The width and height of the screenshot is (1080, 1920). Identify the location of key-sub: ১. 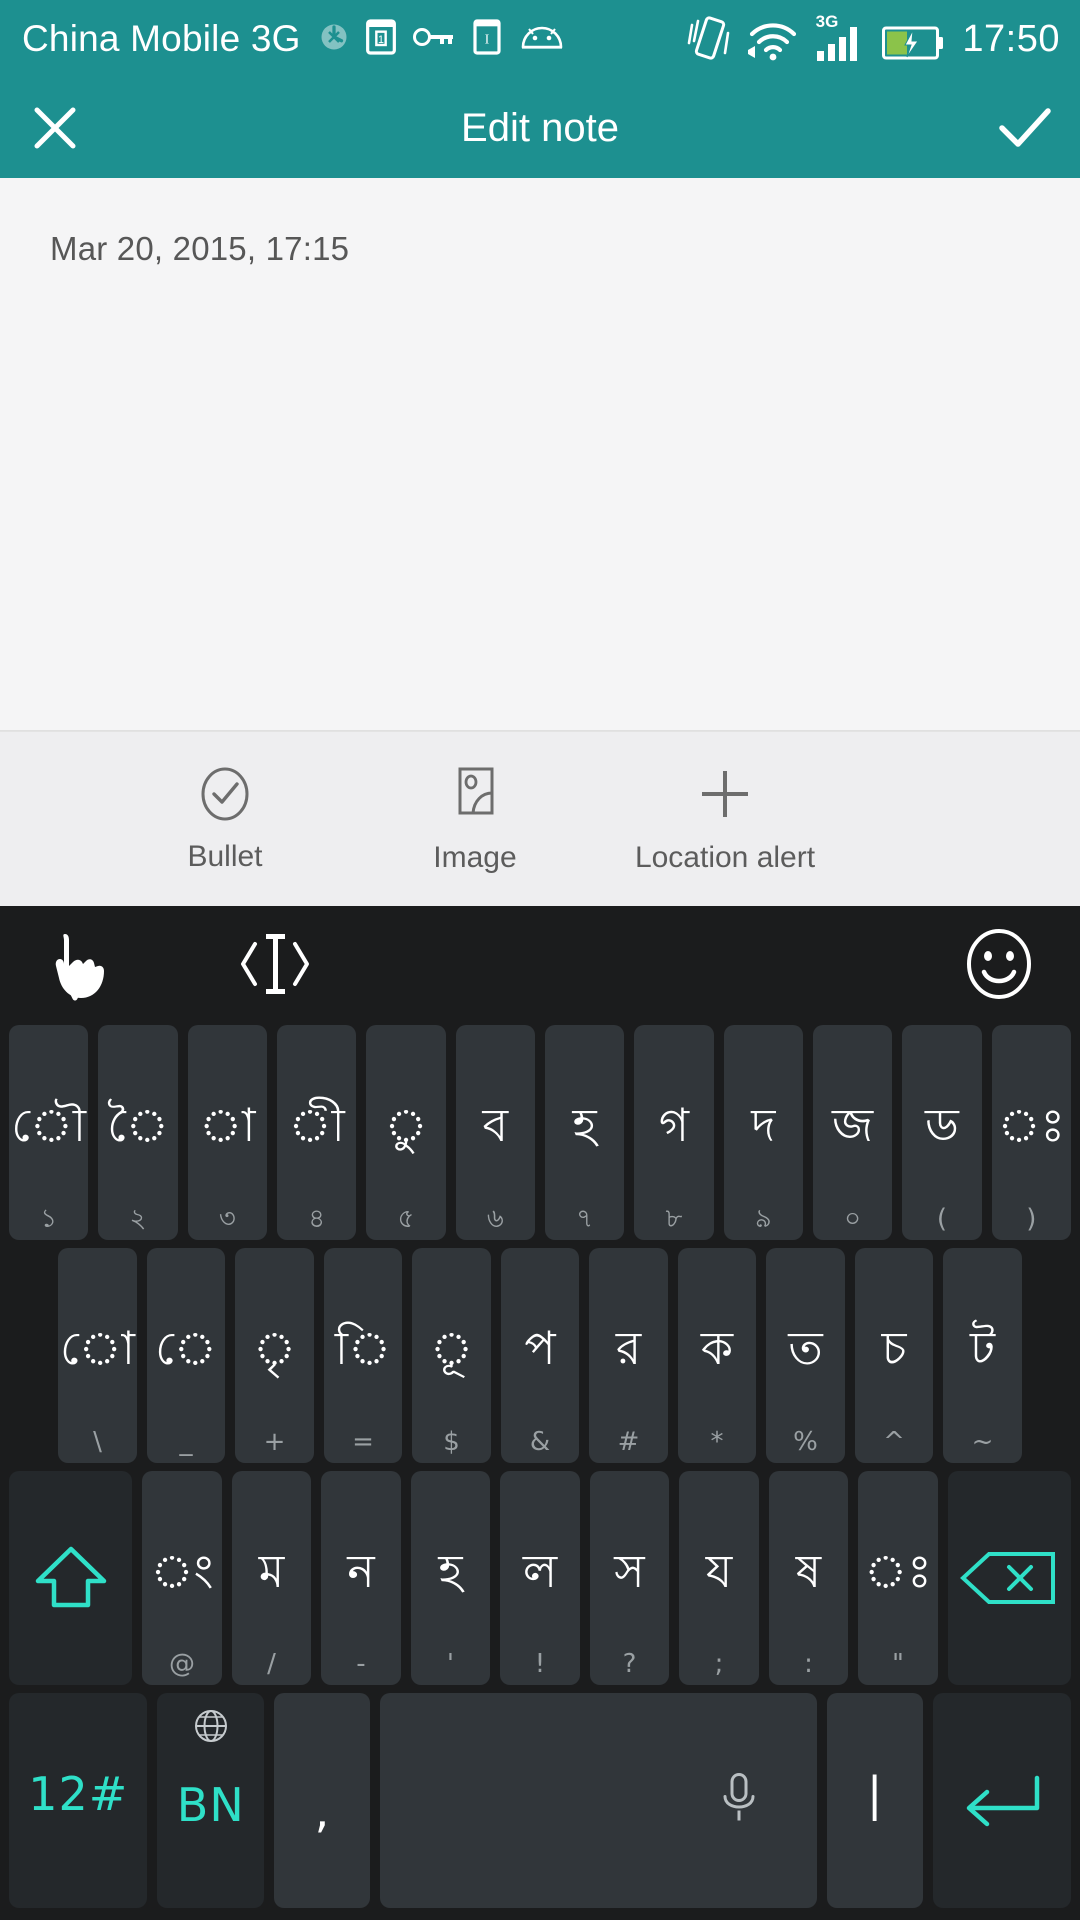
(49, 1218).